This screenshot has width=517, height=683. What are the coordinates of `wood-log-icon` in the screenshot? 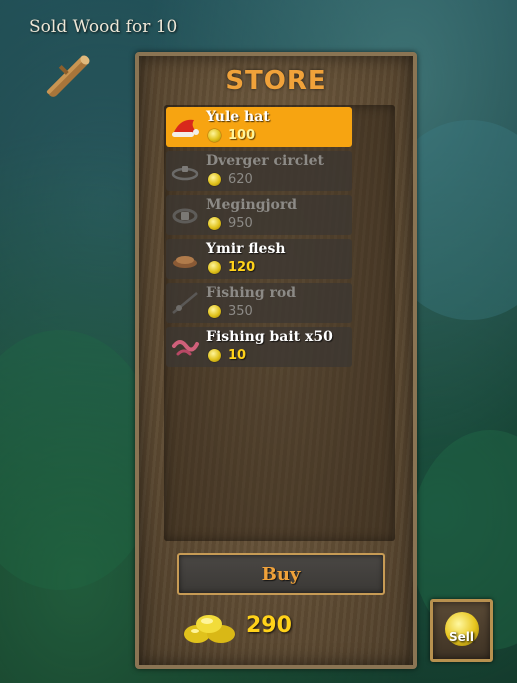 It's located at (68, 76).